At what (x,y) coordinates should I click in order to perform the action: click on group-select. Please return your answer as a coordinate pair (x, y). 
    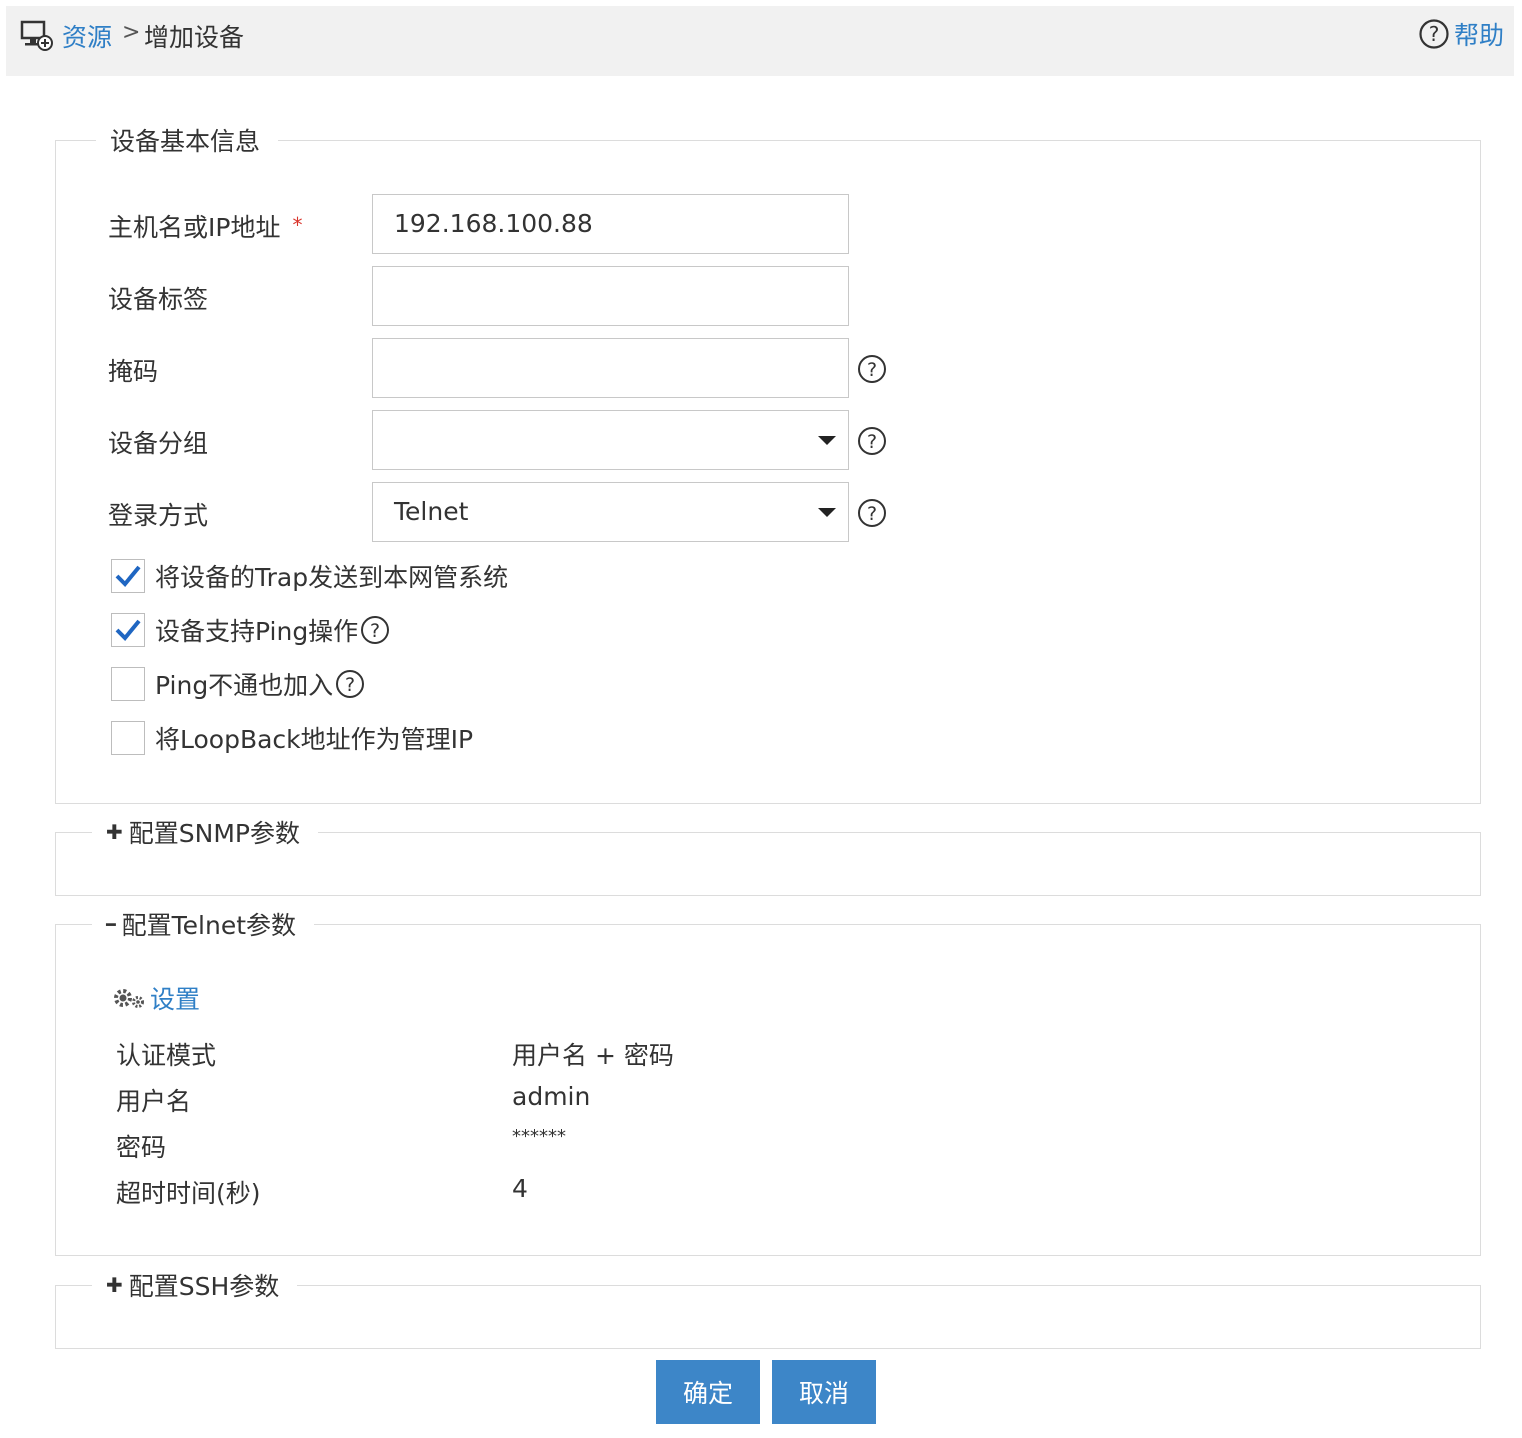
    Looking at the image, I should click on (610, 440).